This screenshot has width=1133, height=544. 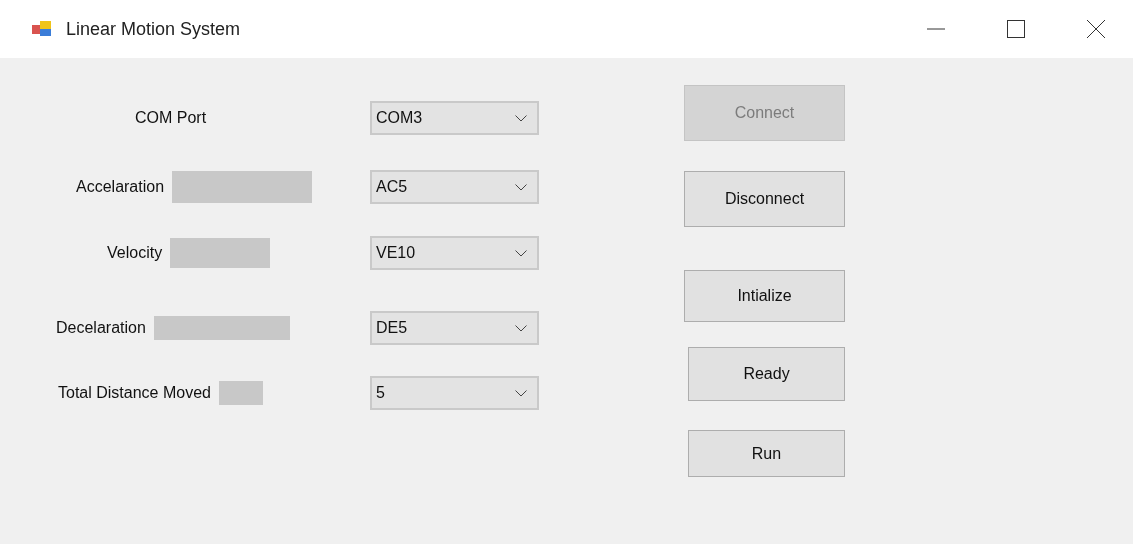 I want to click on close-icon, so click(x=1096, y=29).